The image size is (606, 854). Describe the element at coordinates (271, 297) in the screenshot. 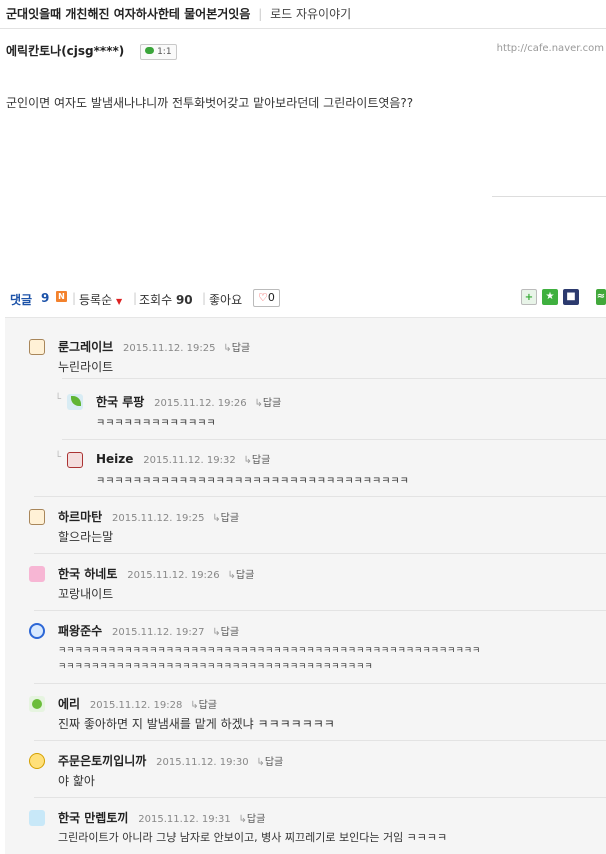

I see `like-count: 0` at that location.